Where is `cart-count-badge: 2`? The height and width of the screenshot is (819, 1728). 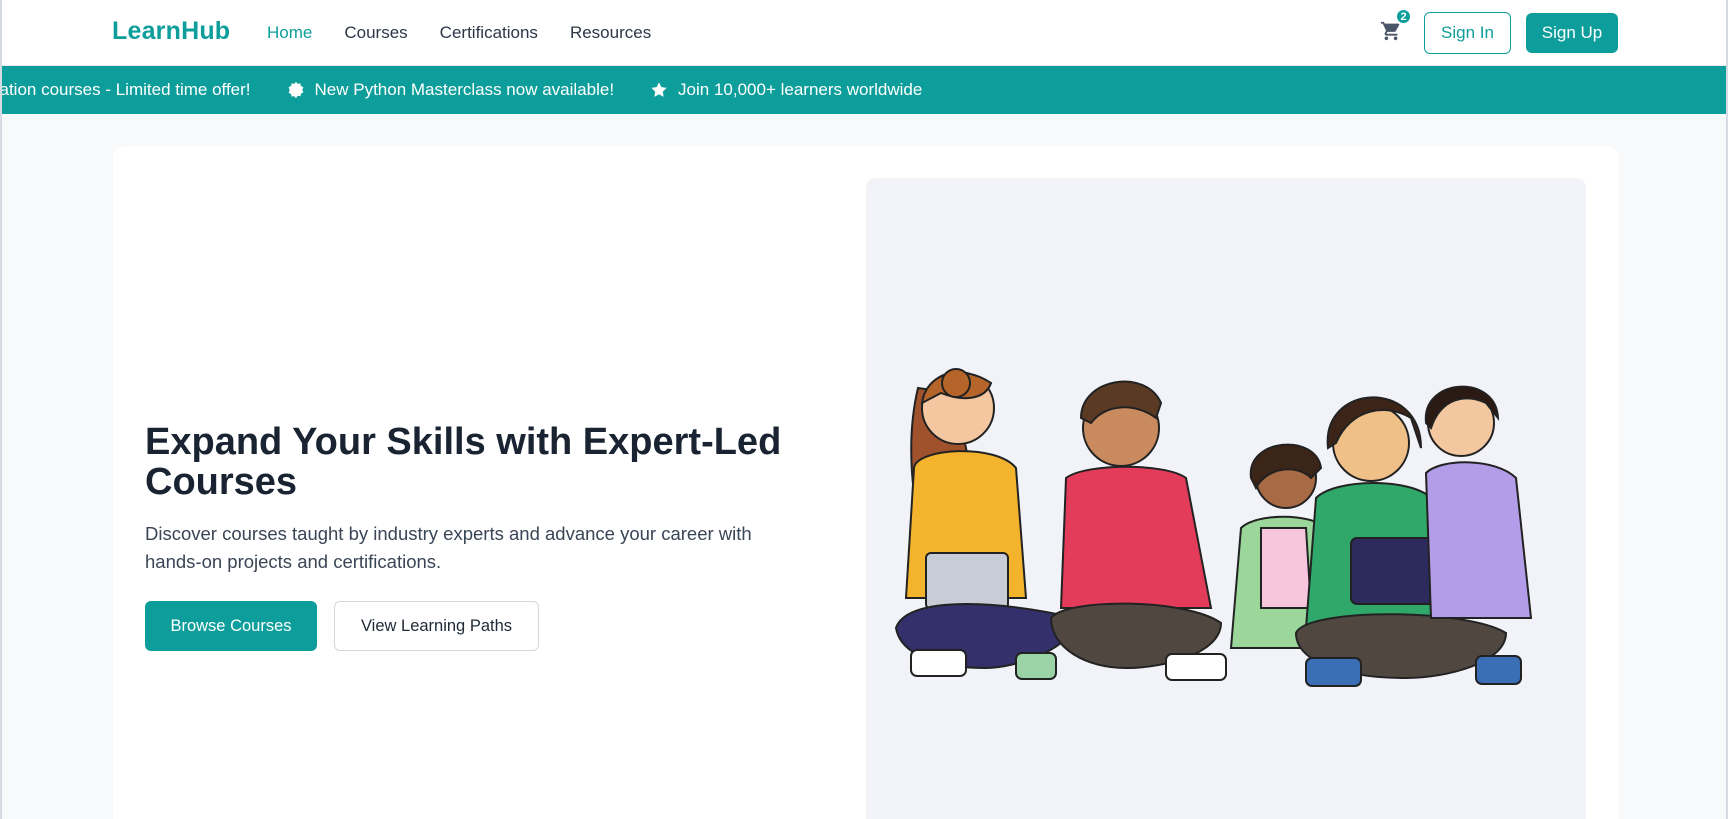 cart-count-badge: 2 is located at coordinates (1403, 16).